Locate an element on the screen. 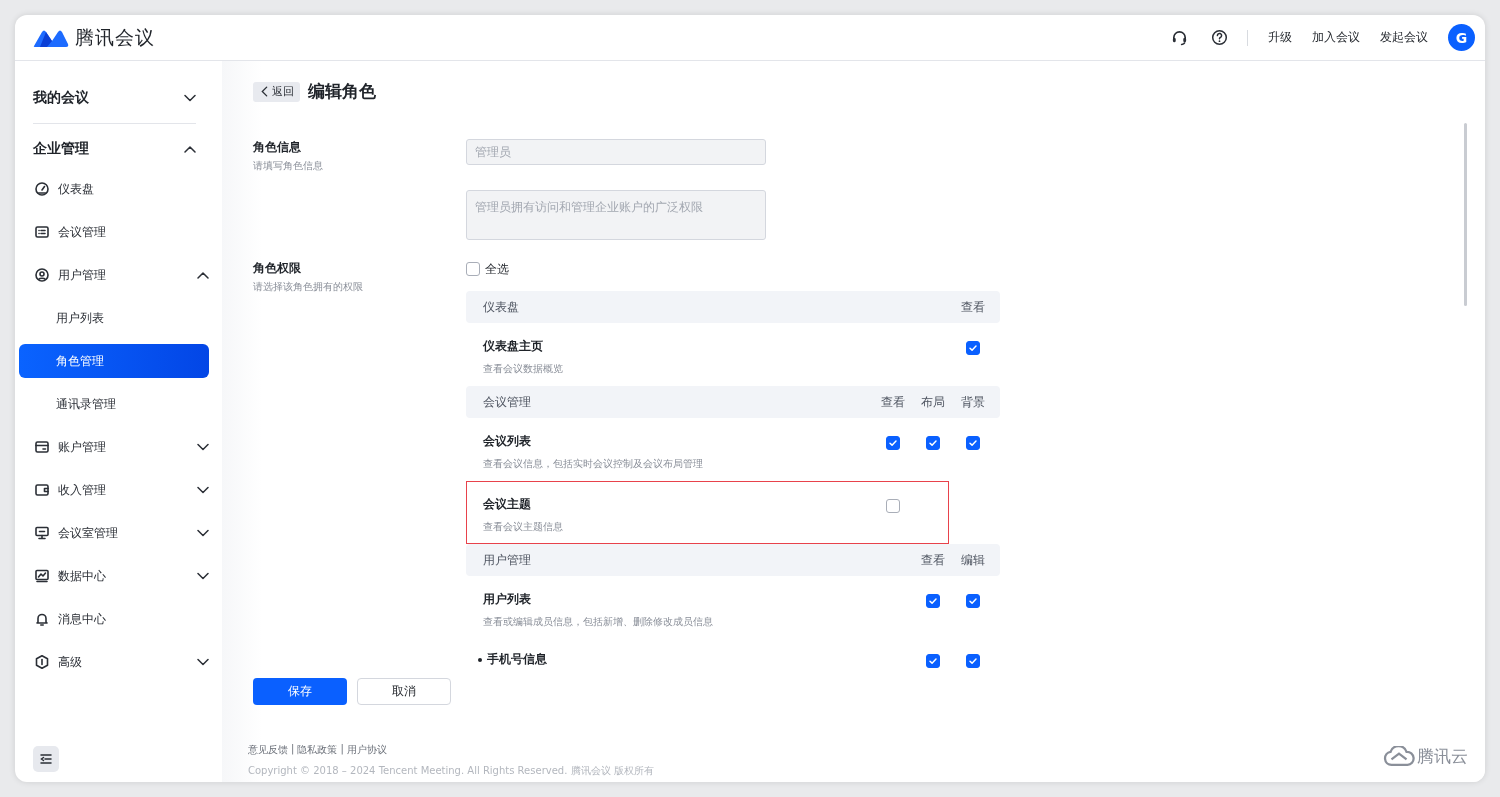  footer-link: 用户协议 is located at coordinates (366, 750).